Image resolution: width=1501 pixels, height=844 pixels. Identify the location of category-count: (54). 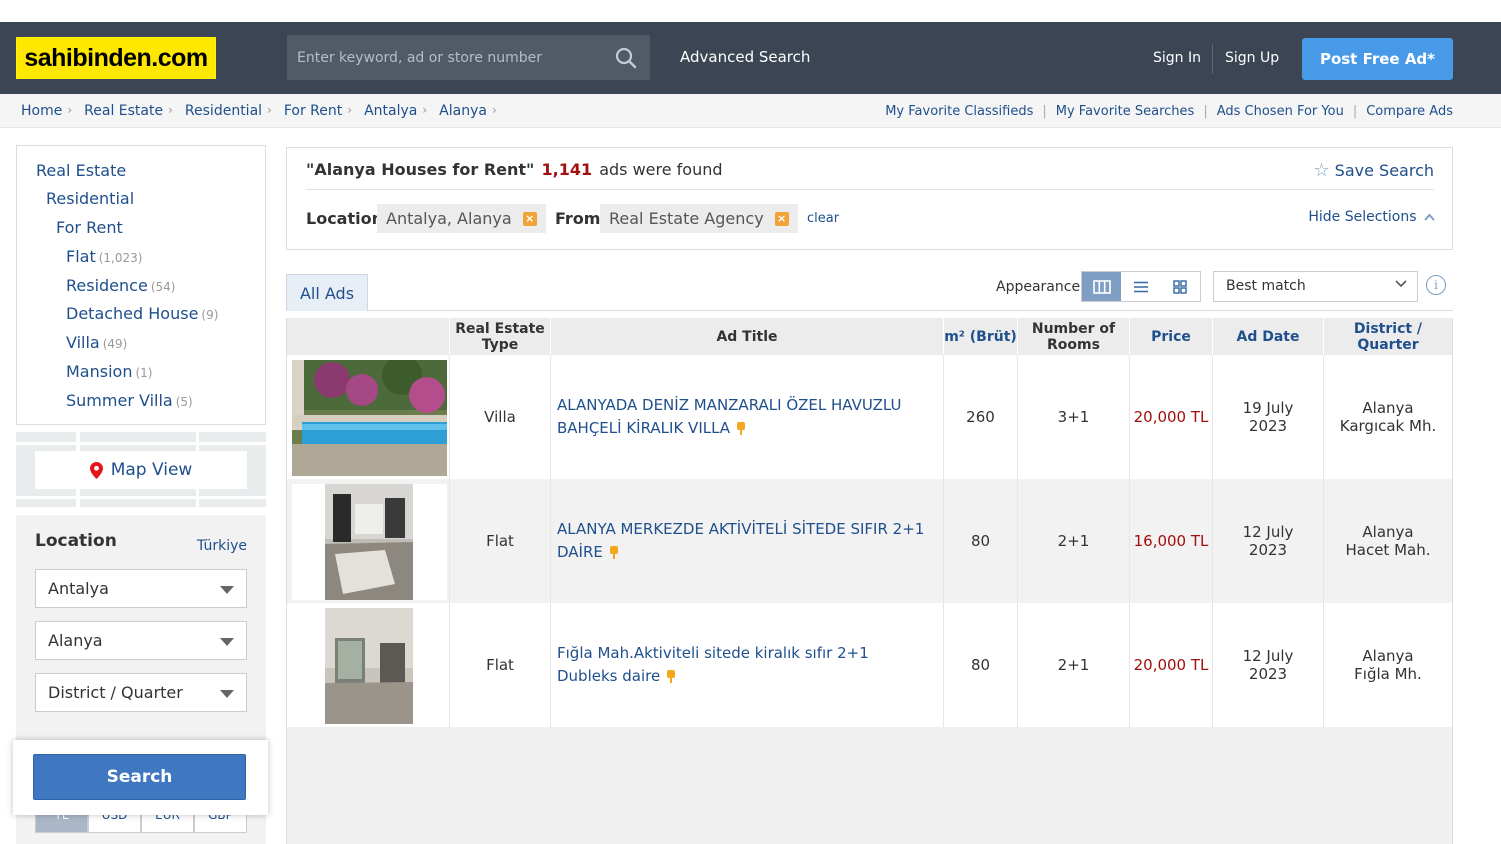
(163, 287).